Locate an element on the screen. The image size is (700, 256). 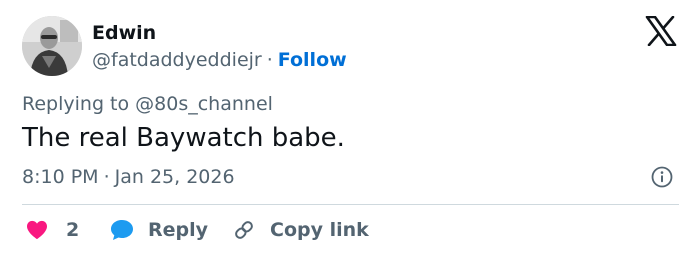
heart-icon is located at coordinates (37, 230).